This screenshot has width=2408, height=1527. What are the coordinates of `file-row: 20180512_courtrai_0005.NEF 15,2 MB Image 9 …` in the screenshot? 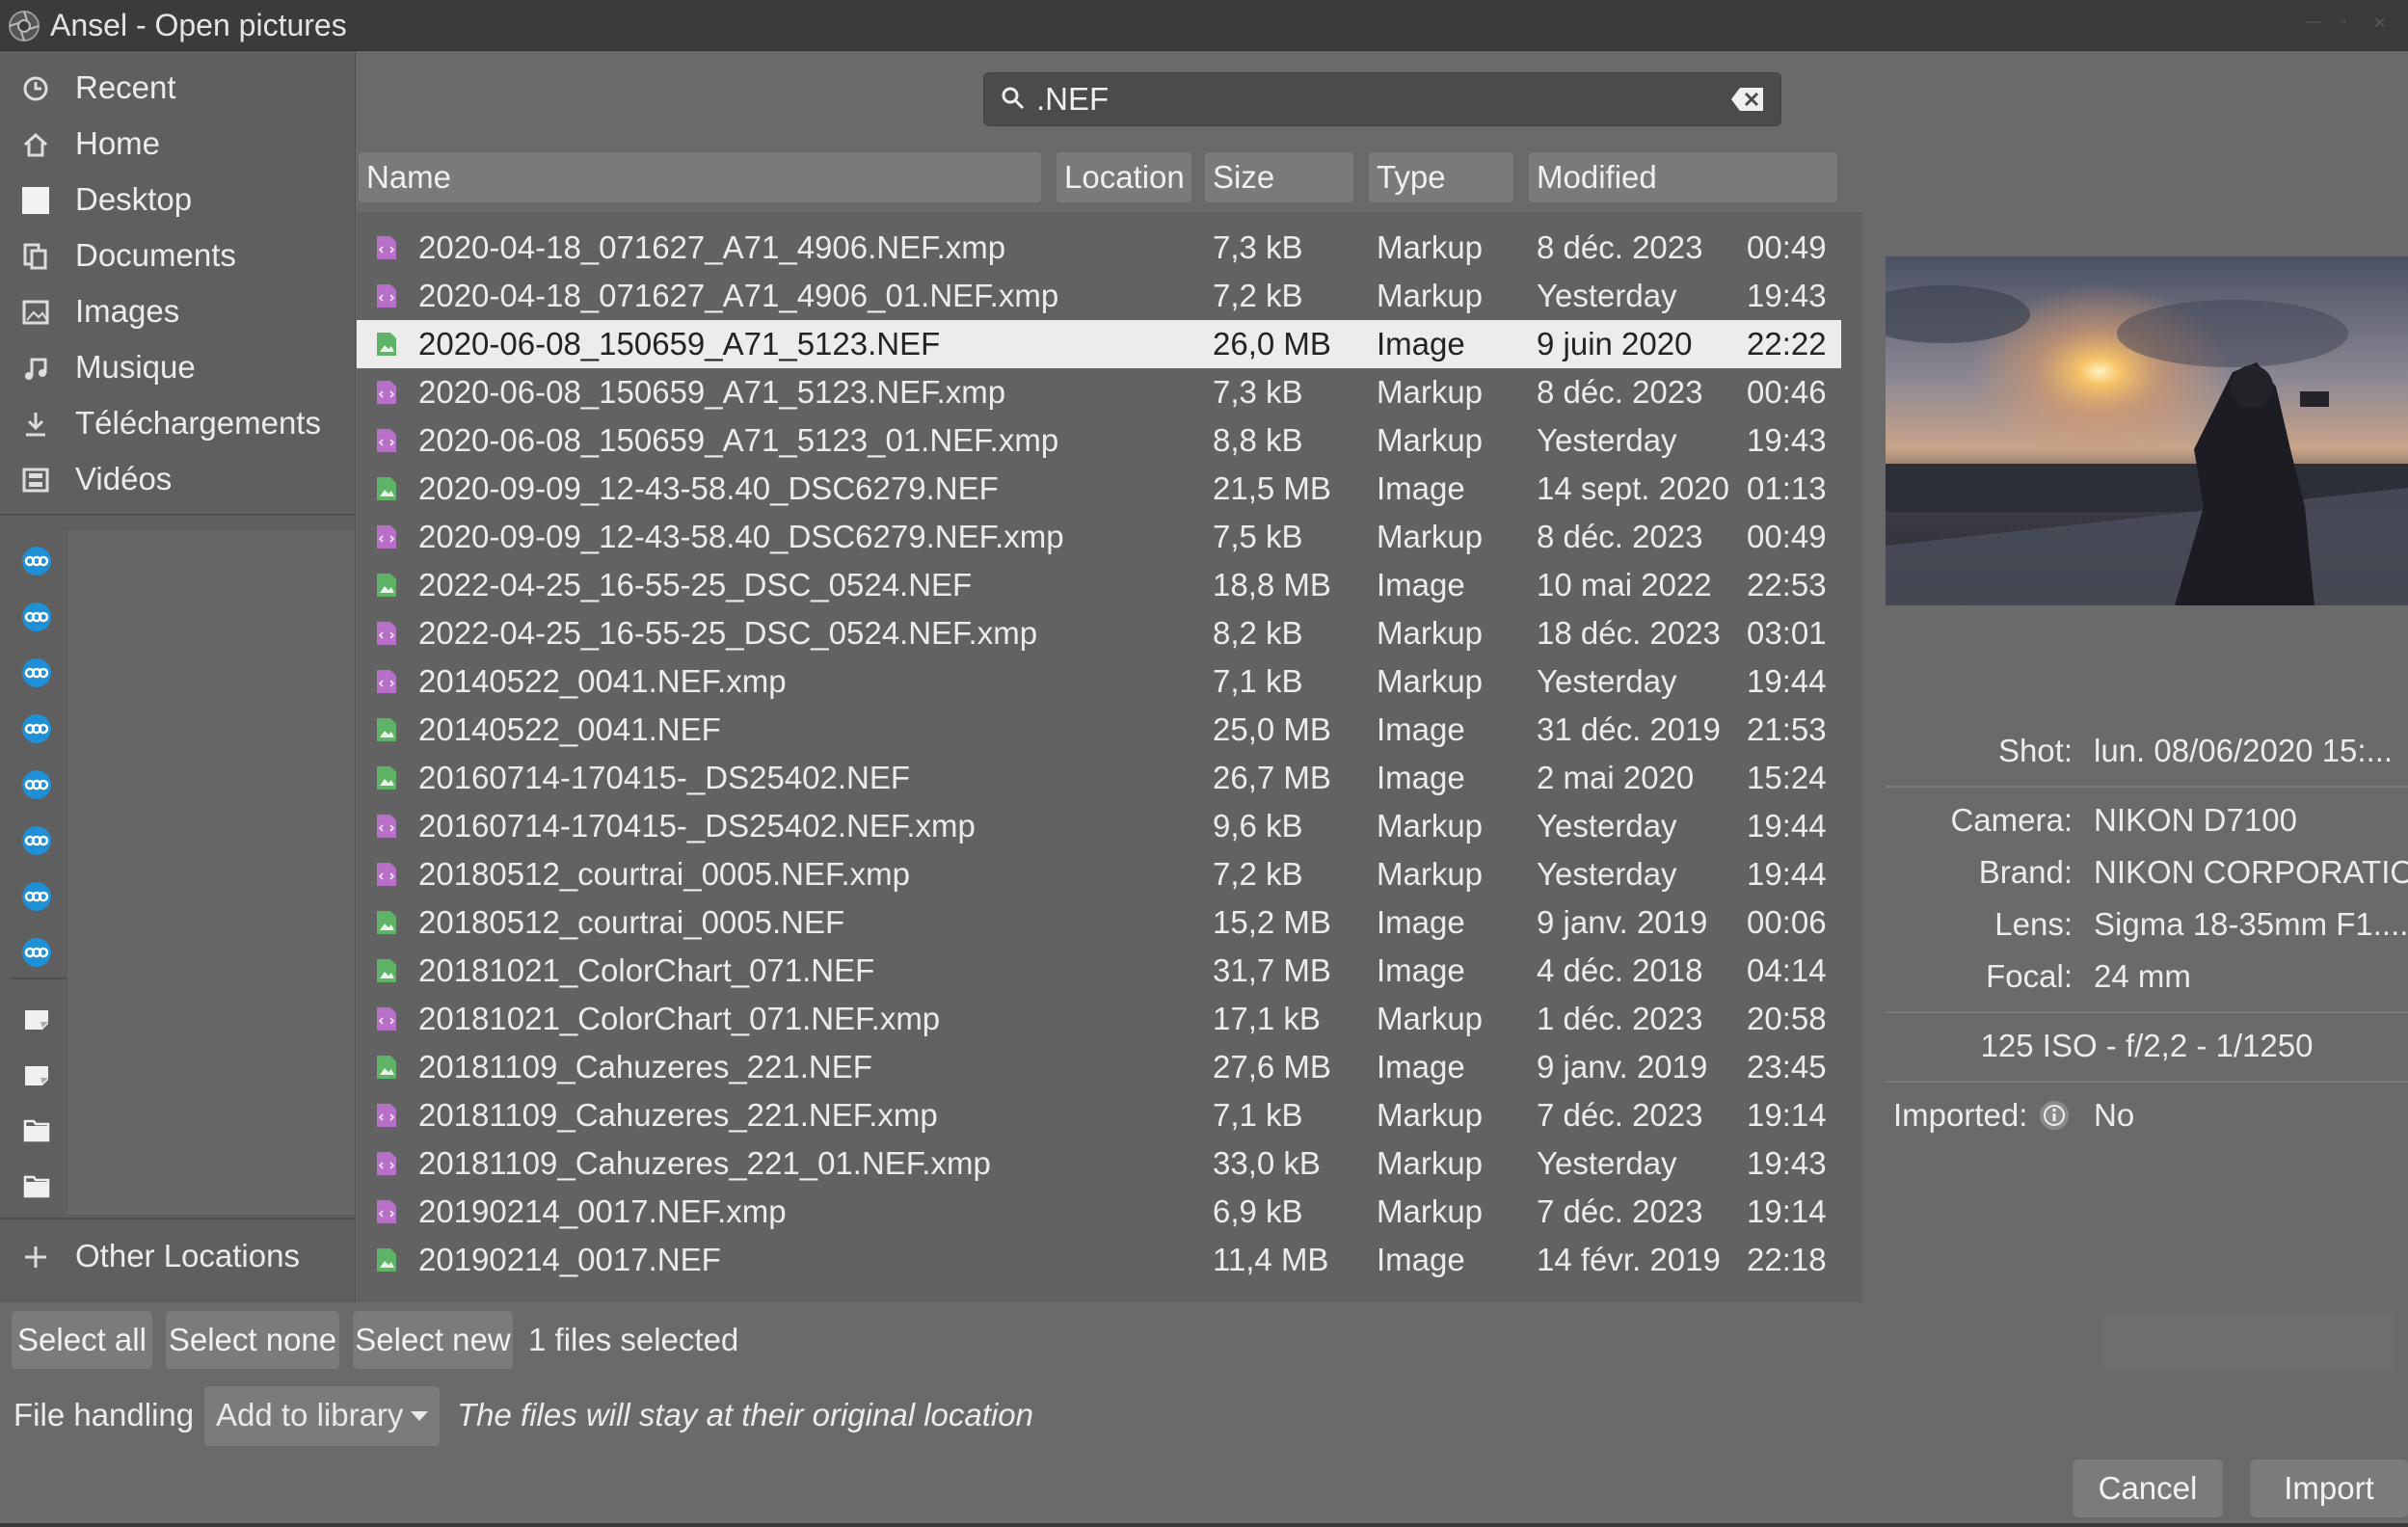 It's located at (1099, 922).